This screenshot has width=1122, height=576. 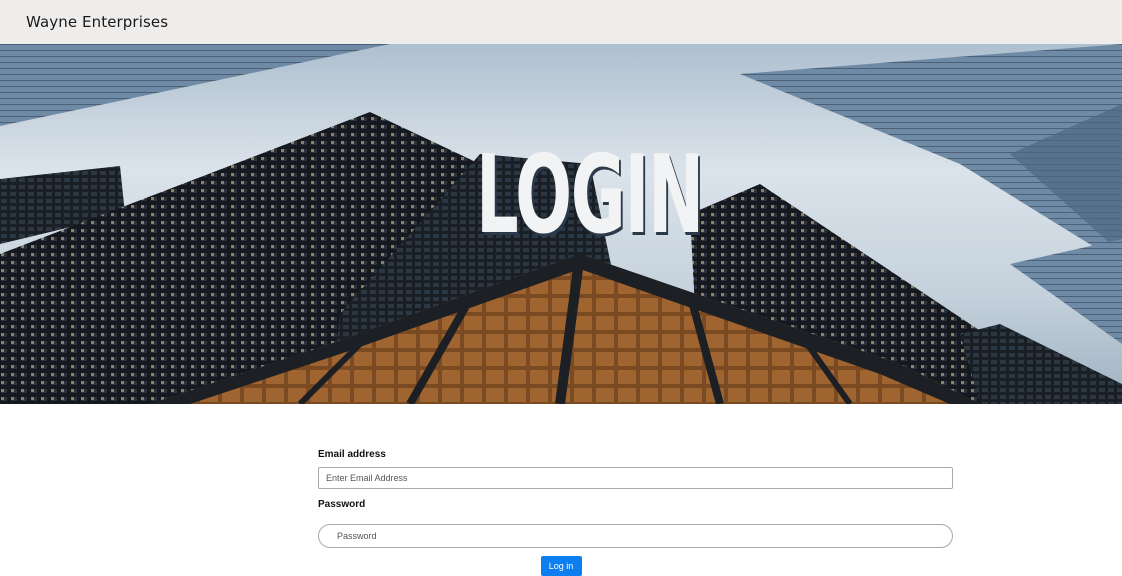 I want to click on navbar: Wayne Enterprises, so click(x=561, y=22).